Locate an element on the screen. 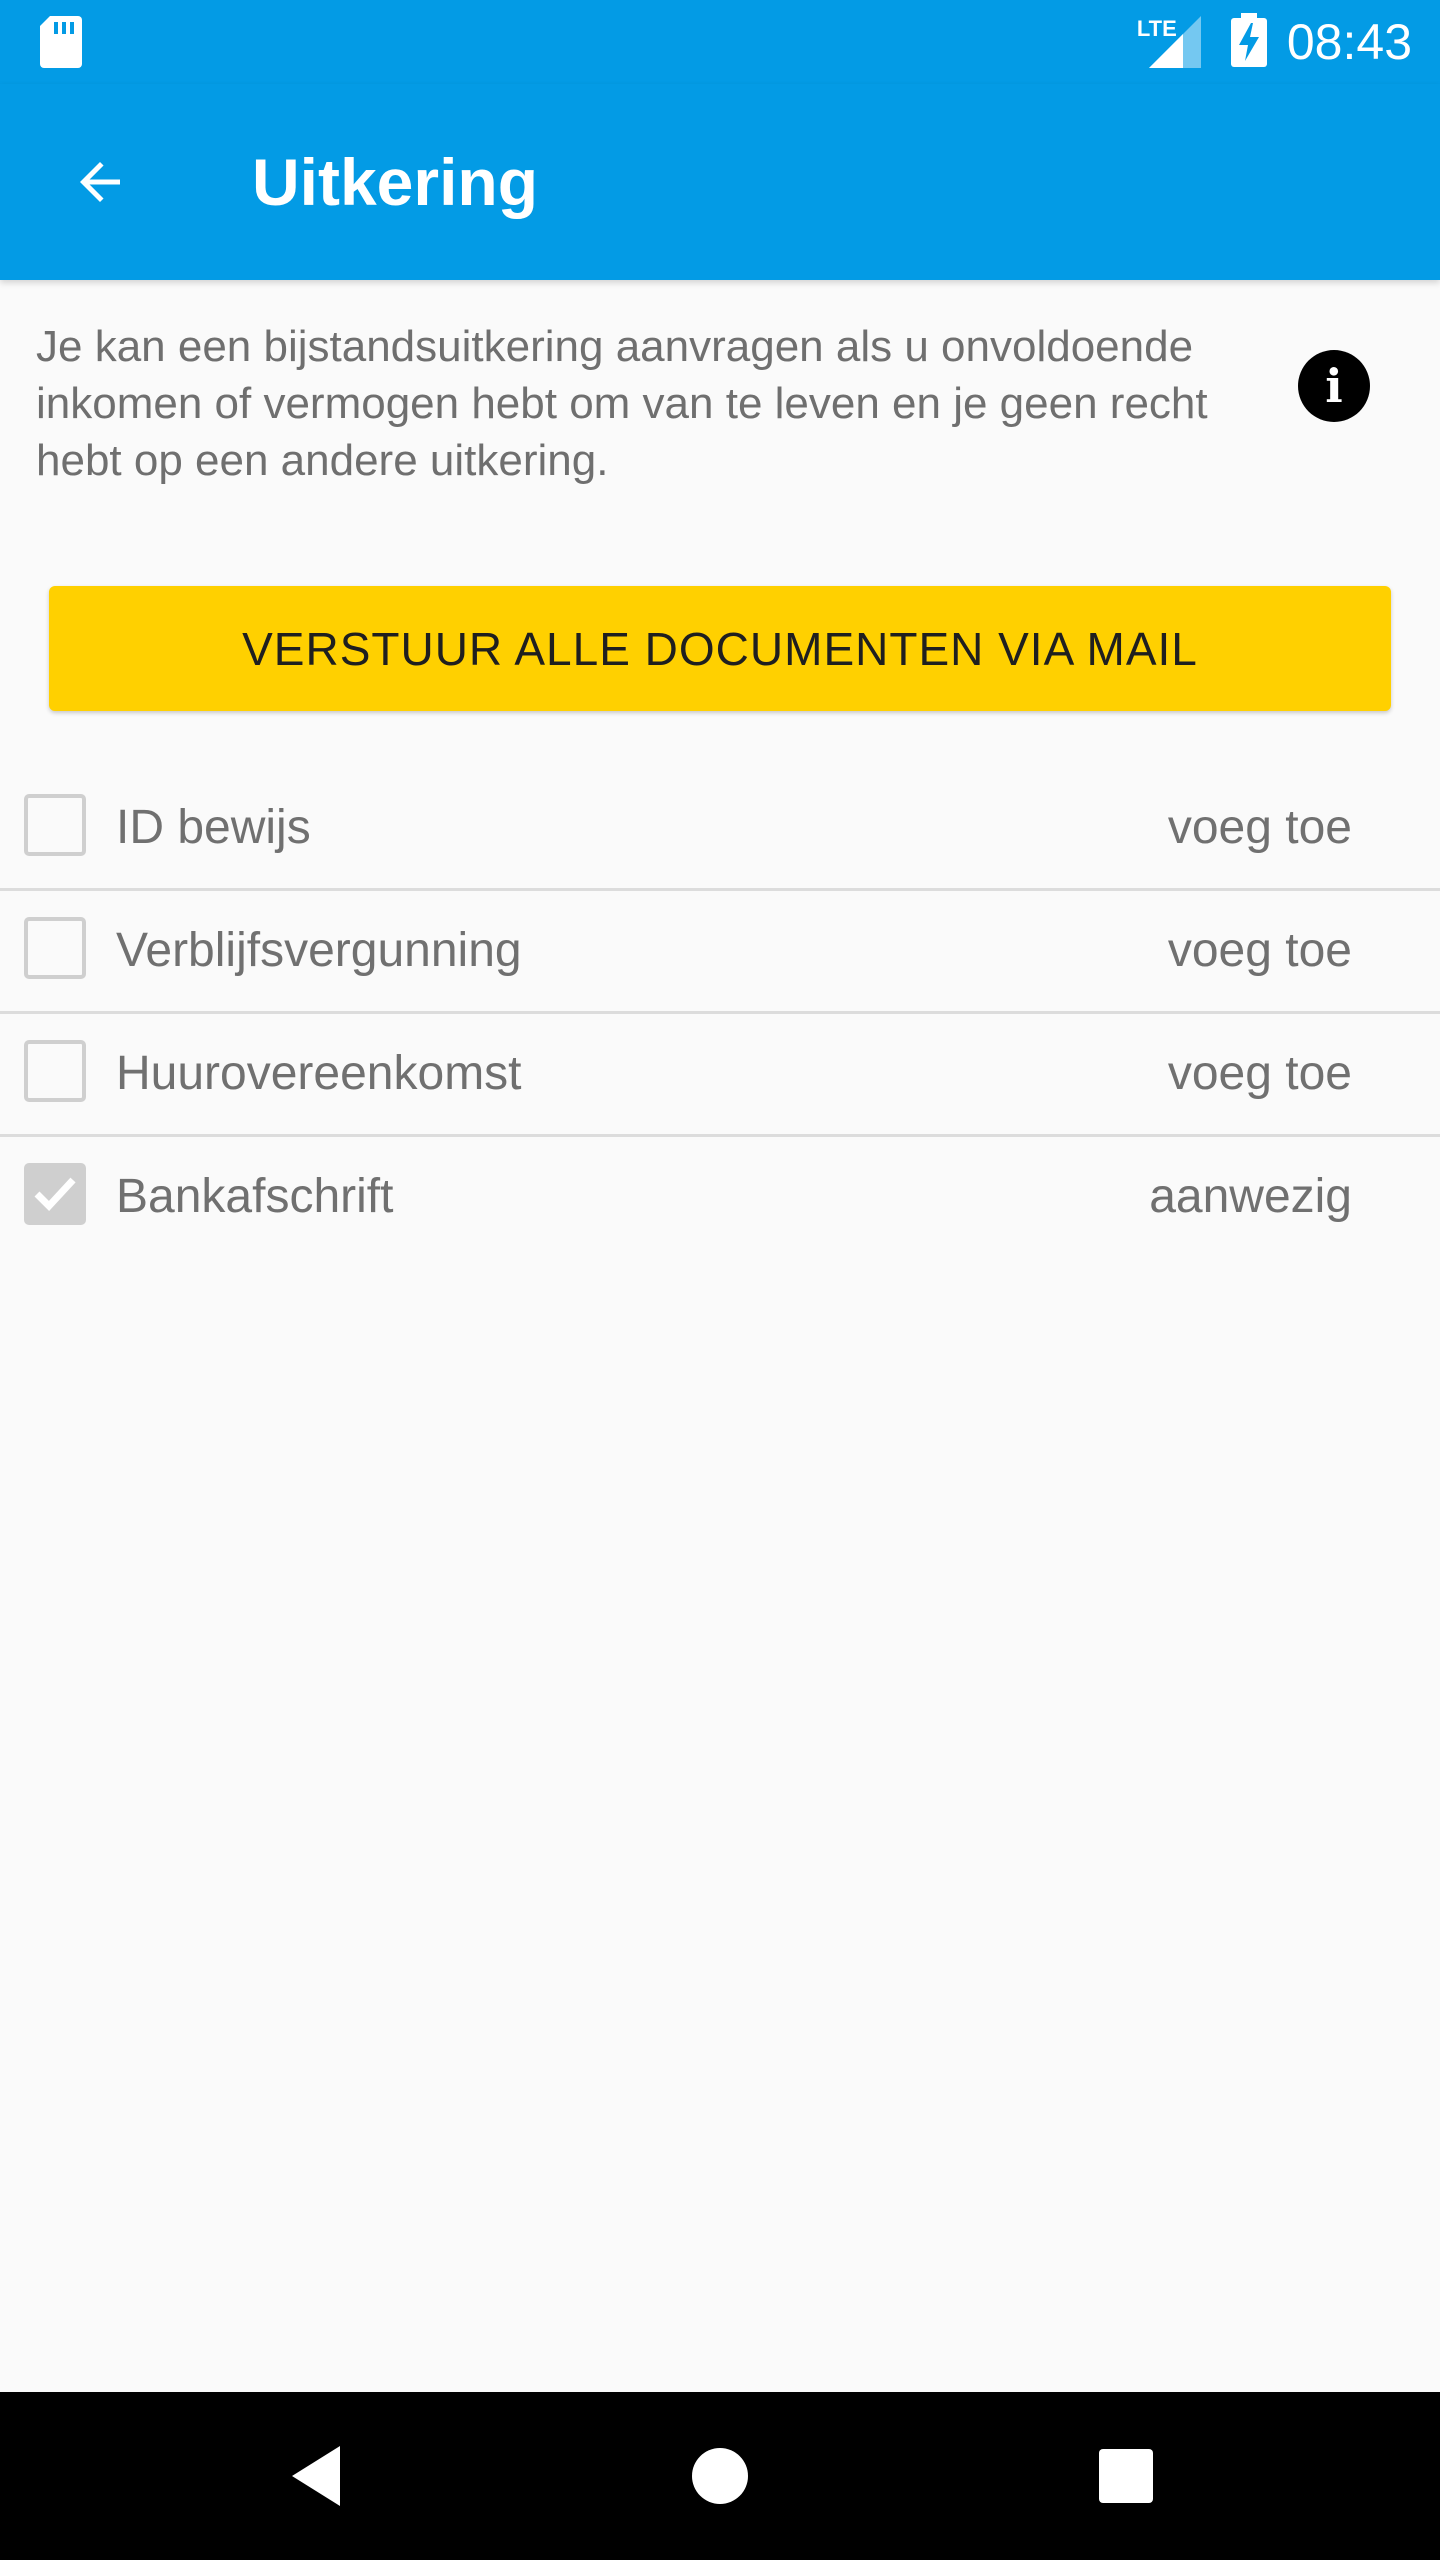  arrow-back-icon is located at coordinates (100, 182).